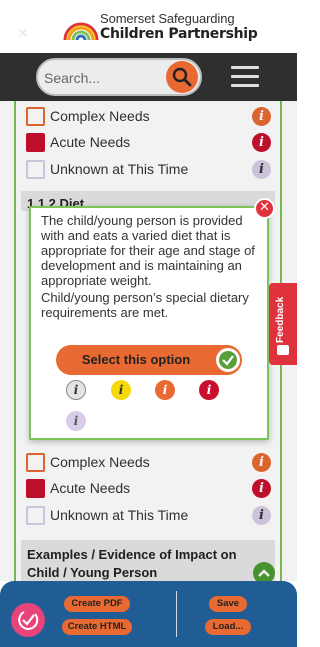 This screenshot has height=647, width=320. Describe the element at coordinates (97, 627) in the screenshot. I see `create-html-button: Create HTML` at that location.